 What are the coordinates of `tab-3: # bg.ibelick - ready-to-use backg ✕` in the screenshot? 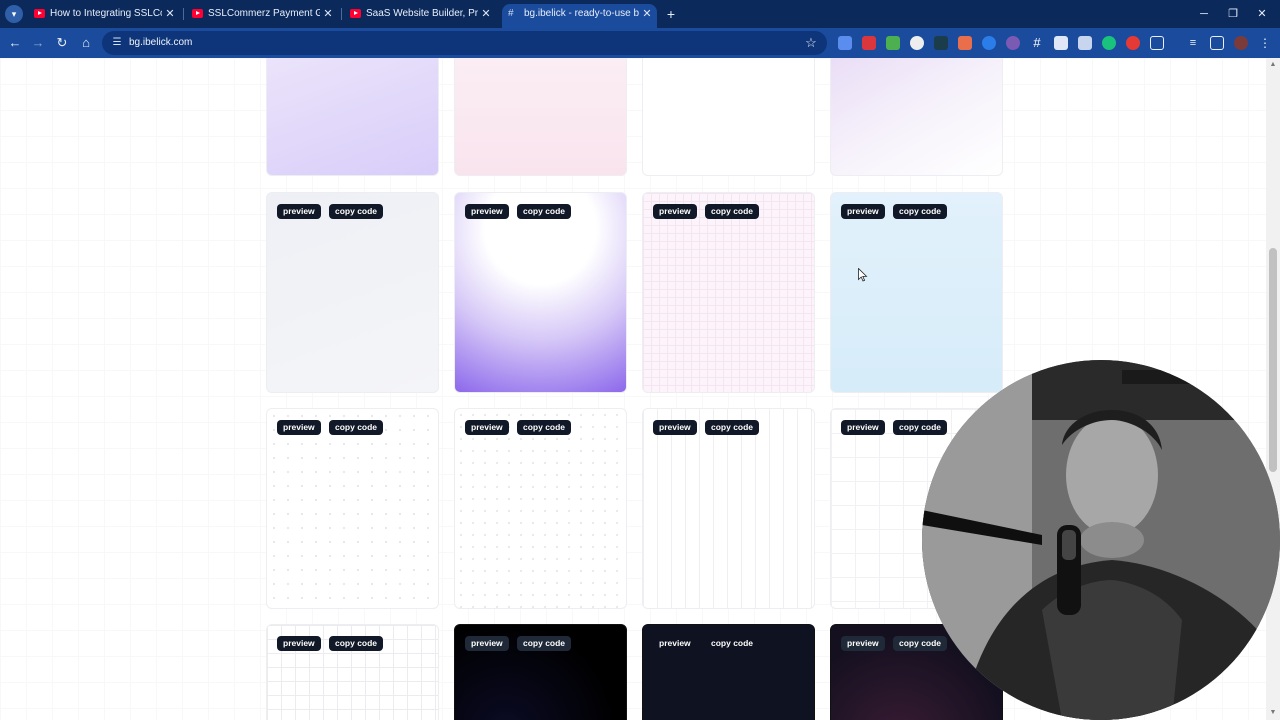 It's located at (579, 16).